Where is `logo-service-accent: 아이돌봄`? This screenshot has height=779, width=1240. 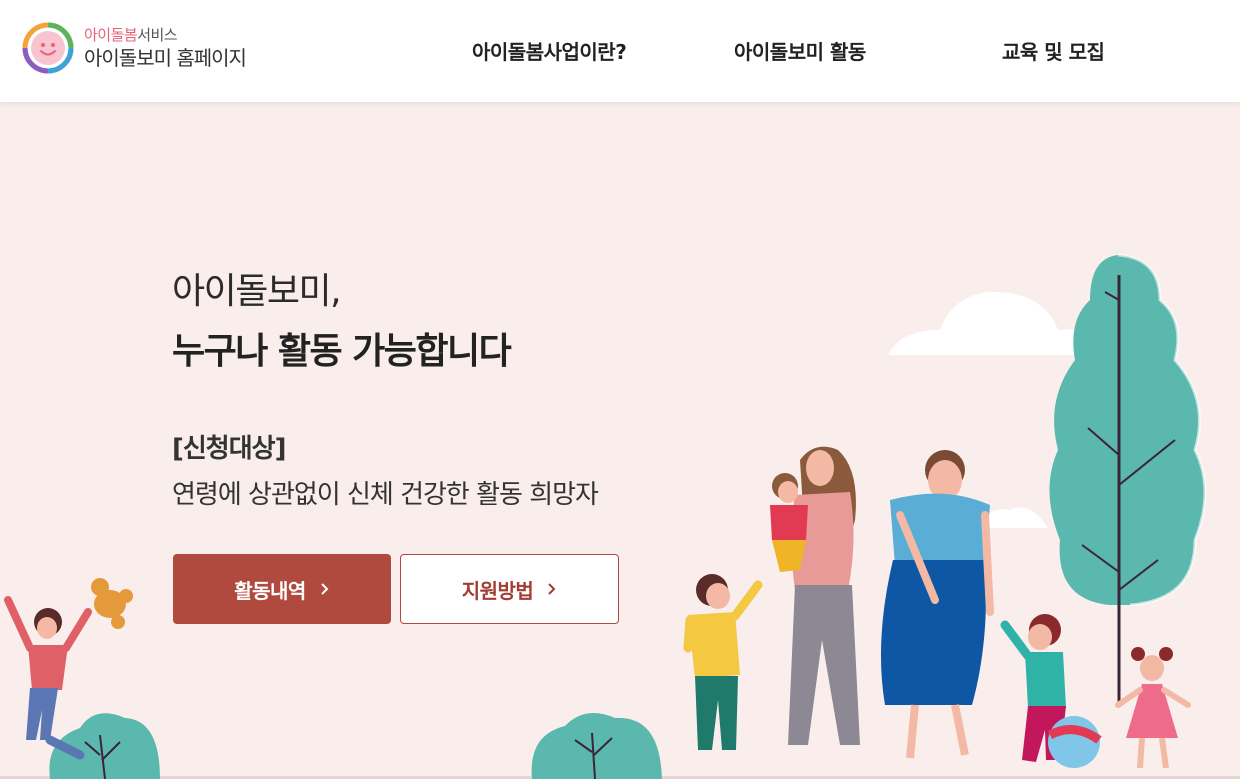
logo-service-accent: 아이돌봄 is located at coordinates (111, 35).